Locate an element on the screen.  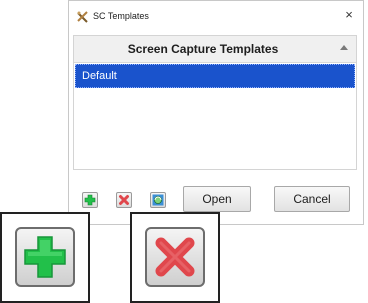
import-template-button is located at coordinates (158, 200).